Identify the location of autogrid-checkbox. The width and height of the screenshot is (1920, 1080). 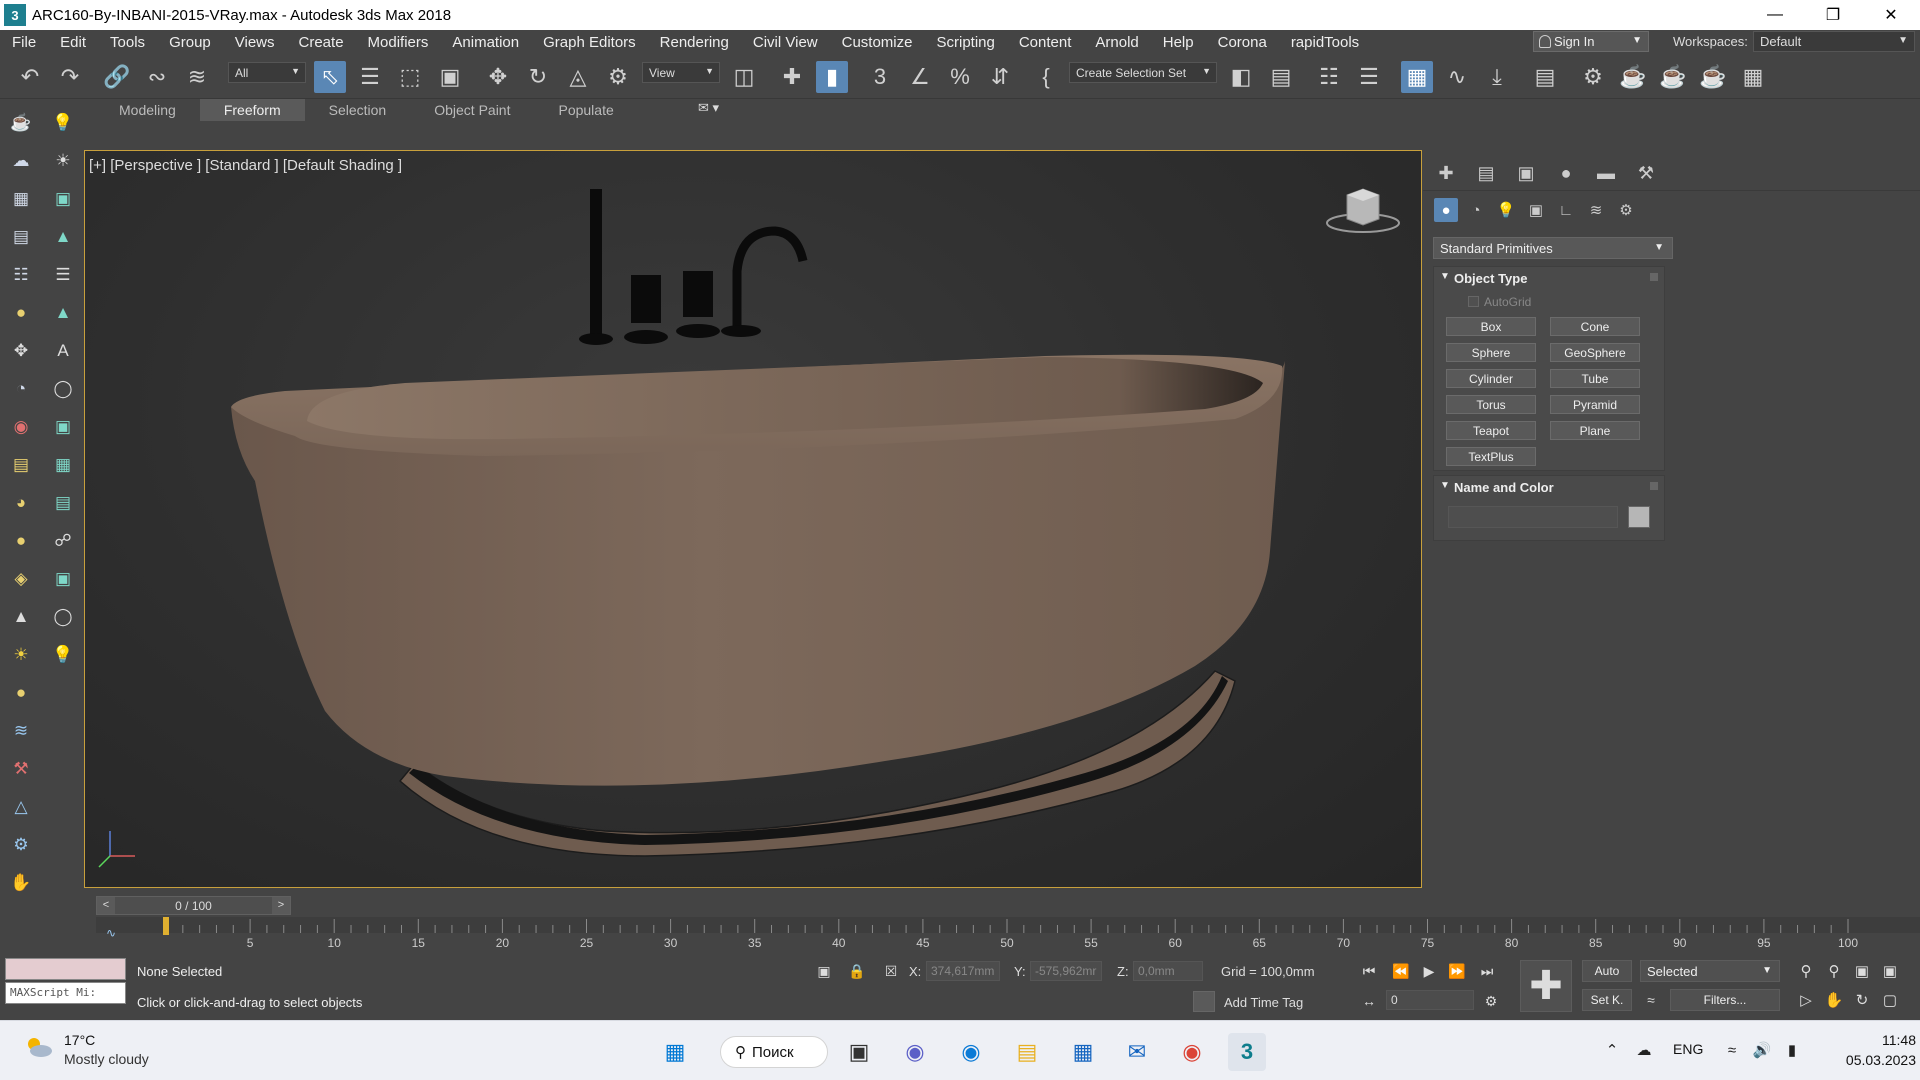
(1473, 301).